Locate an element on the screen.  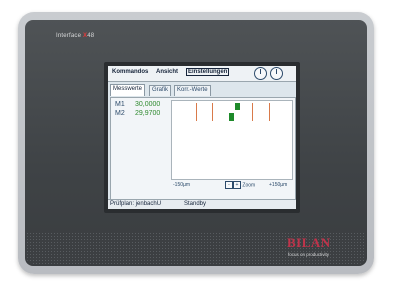
measure-value-m2: 29,9700 is located at coordinates (148, 113).